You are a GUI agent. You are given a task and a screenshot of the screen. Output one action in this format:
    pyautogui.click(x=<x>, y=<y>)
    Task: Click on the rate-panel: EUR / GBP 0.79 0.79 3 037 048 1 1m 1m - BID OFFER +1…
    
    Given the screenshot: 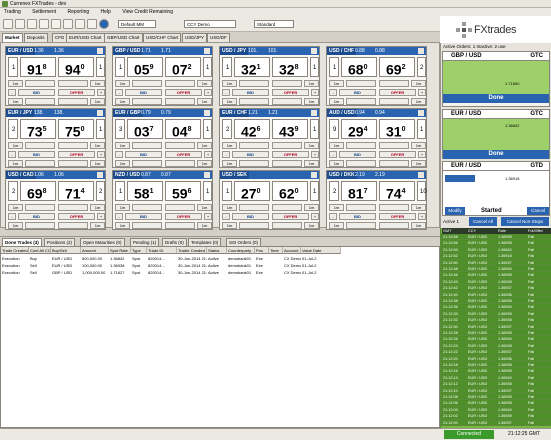 What is the action you would take?
    pyautogui.click(x=162, y=138)
    